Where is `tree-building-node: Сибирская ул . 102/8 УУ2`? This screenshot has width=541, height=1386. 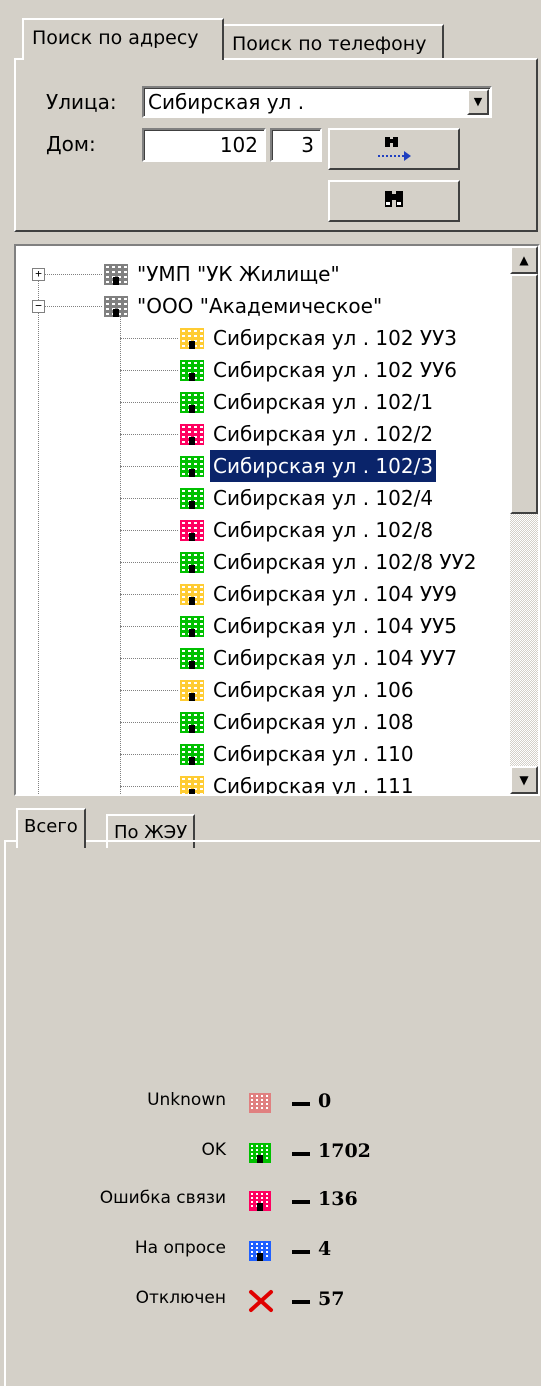 tree-building-node: Сибирская ул . 102/8 УУ2 is located at coordinates (261, 562).